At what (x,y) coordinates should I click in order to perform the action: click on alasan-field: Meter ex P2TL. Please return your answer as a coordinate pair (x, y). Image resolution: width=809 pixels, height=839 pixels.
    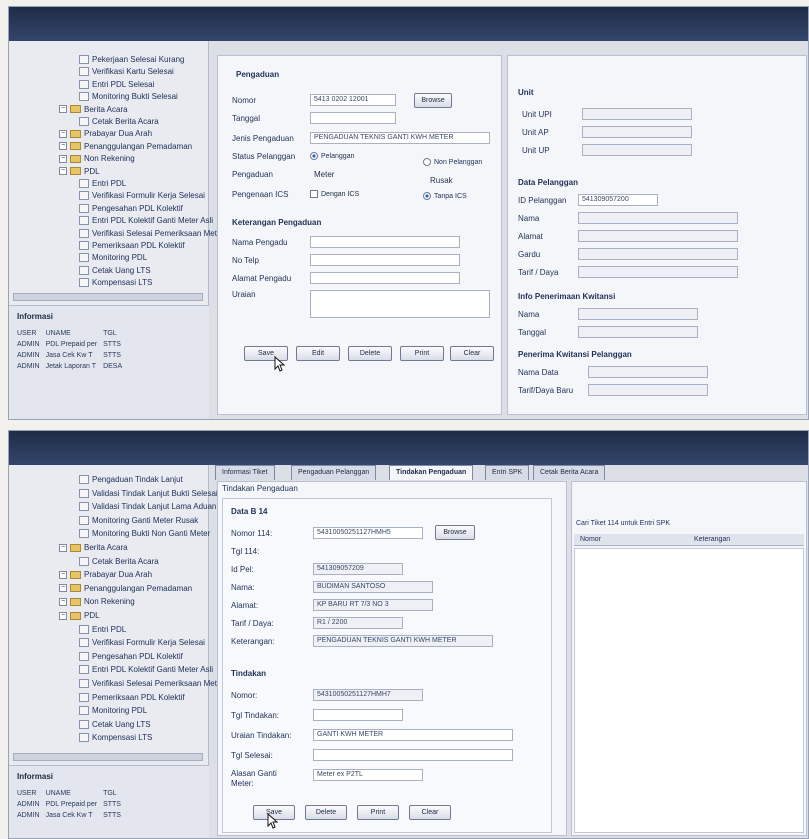
    Looking at the image, I should click on (368, 775).